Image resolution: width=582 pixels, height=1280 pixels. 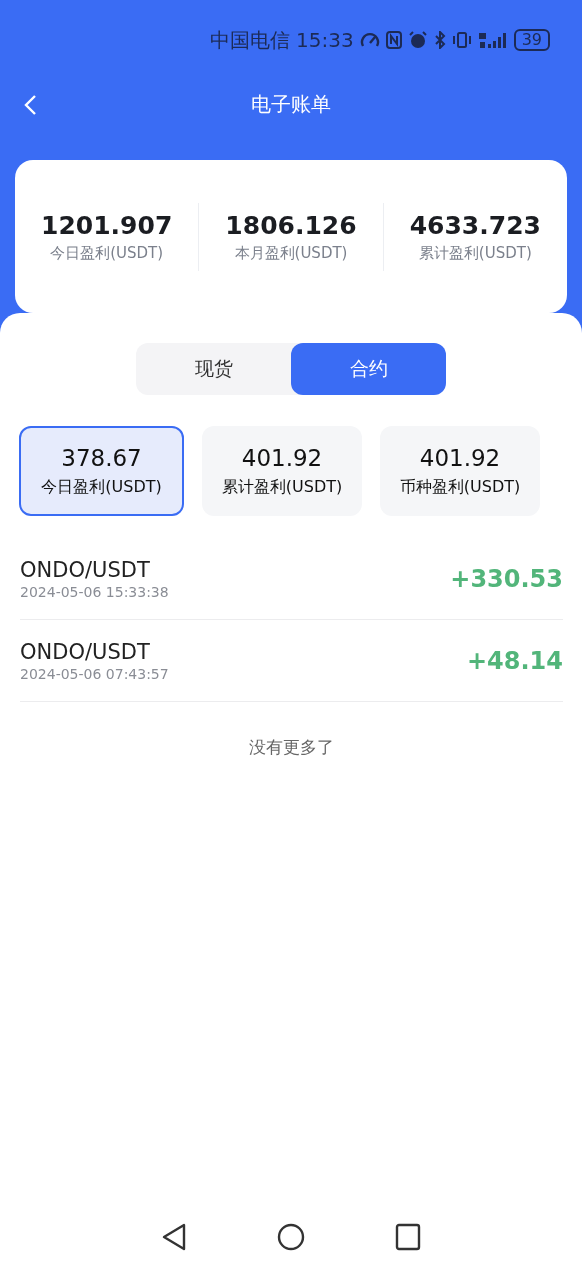 What do you see at coordinates (460, 471) in the screenshot?
I see `stat-card: 401.92 币种盈利(USDT)` at bounding box center [460, 471].